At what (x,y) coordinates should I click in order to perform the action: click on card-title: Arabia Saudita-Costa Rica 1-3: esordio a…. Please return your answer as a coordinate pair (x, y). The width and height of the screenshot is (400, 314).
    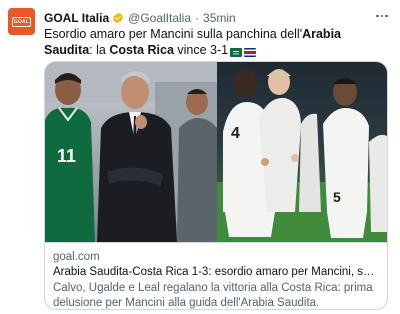
    Looking at the image, I should click on (216, 272).